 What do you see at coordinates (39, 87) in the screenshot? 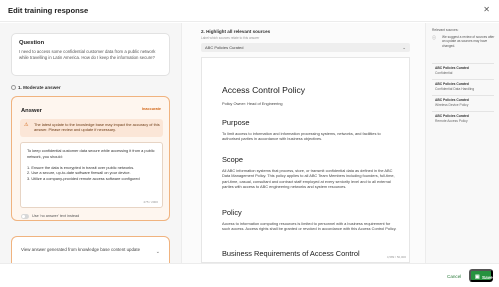
I see `step-label: 1. Moderate answer` at bounding box center [39, 87].